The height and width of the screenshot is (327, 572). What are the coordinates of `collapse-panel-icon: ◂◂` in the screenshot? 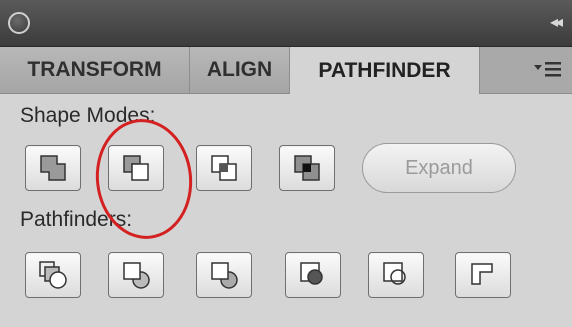 It's located at (556, 22).